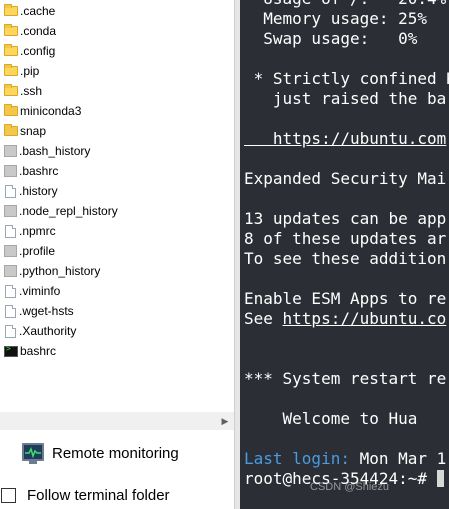 This screenshot has width=449, height=509. What do you see at coordinates (350, 487) in the screenshot?
I see `watermark-text: CSDN @Shiezu` at bounding box center [350, 487].